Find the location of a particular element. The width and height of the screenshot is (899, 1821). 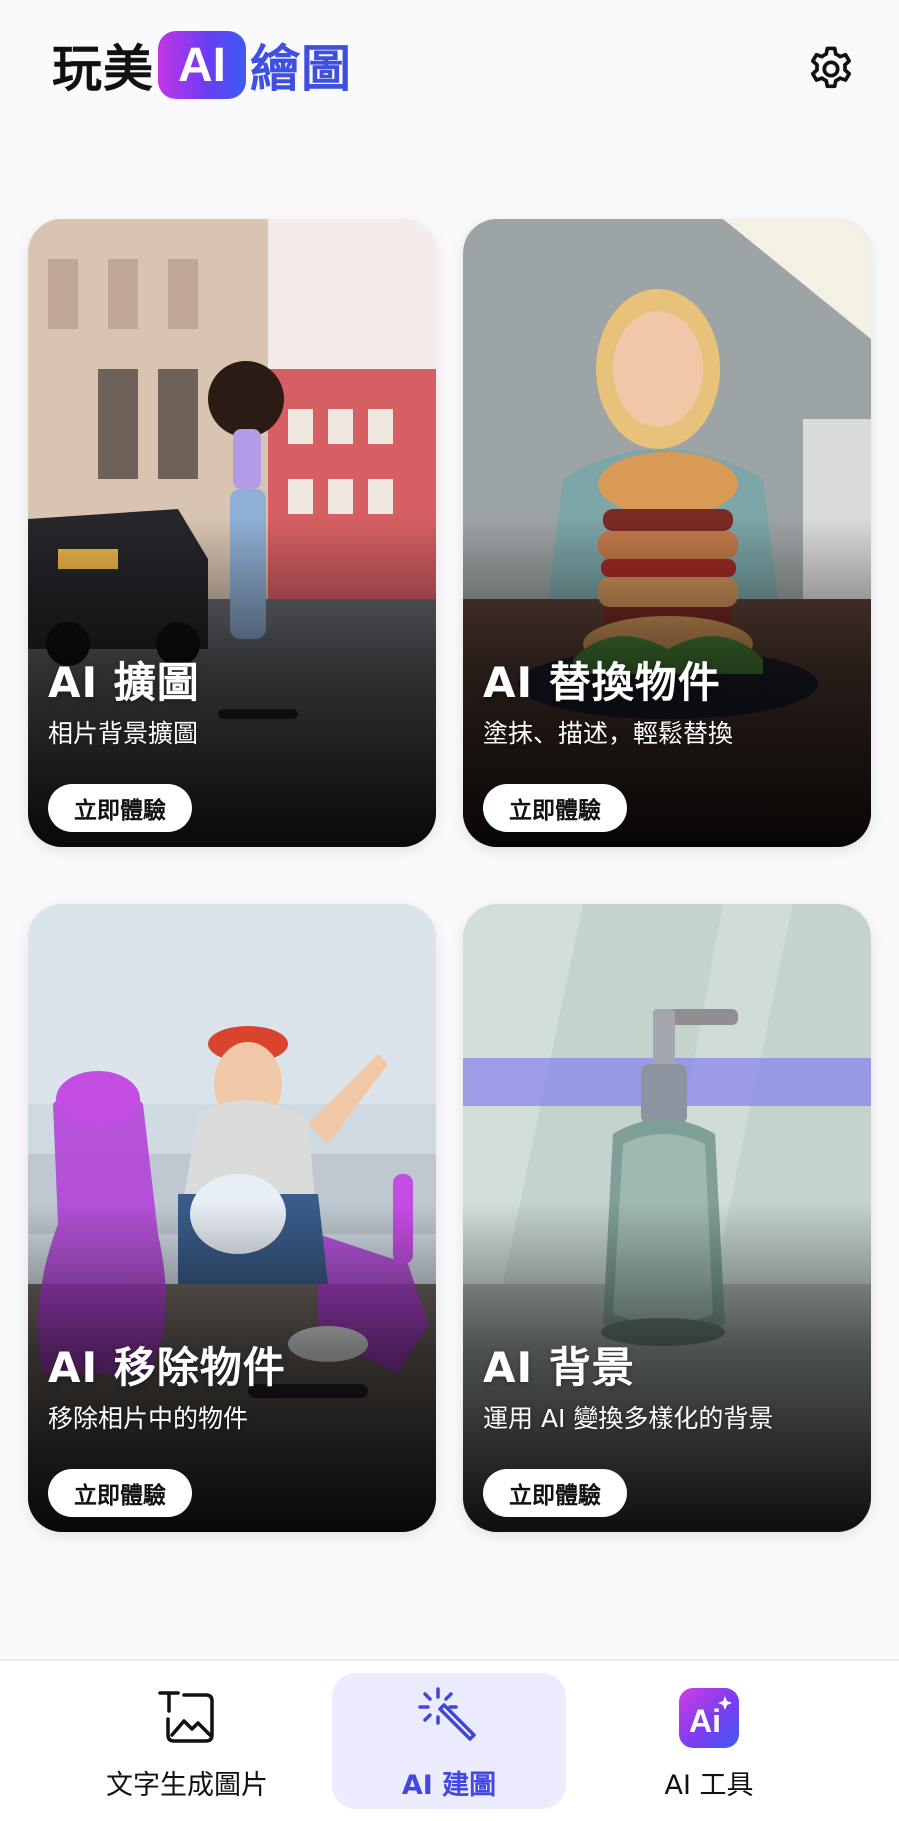

card-subtitle: 運用 AI 變換多樣化的背景 is located at coordinates (628, 1418).